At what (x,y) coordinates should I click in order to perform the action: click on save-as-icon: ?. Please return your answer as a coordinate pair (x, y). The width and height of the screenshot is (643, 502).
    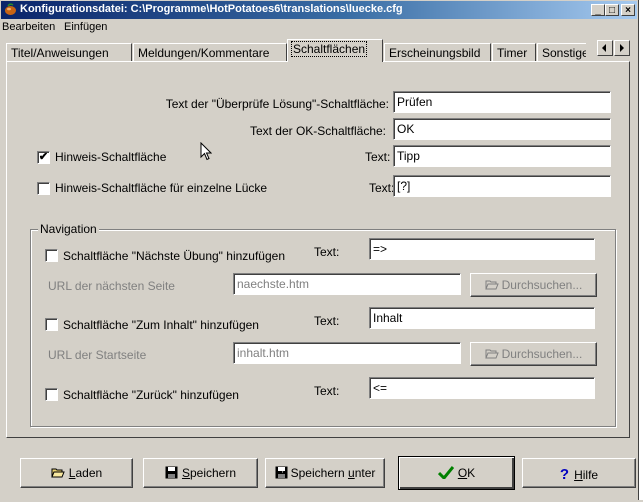
    Looking at the image, I should click on (281, 472).